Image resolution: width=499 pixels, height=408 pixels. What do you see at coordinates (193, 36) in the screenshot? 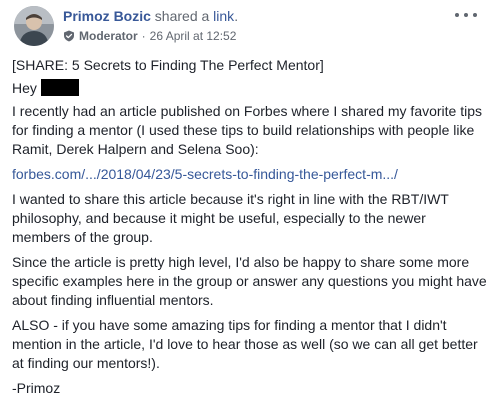
I see `post-timestamp-link: 26 April at 12:52` at bounding box center [193, 36].